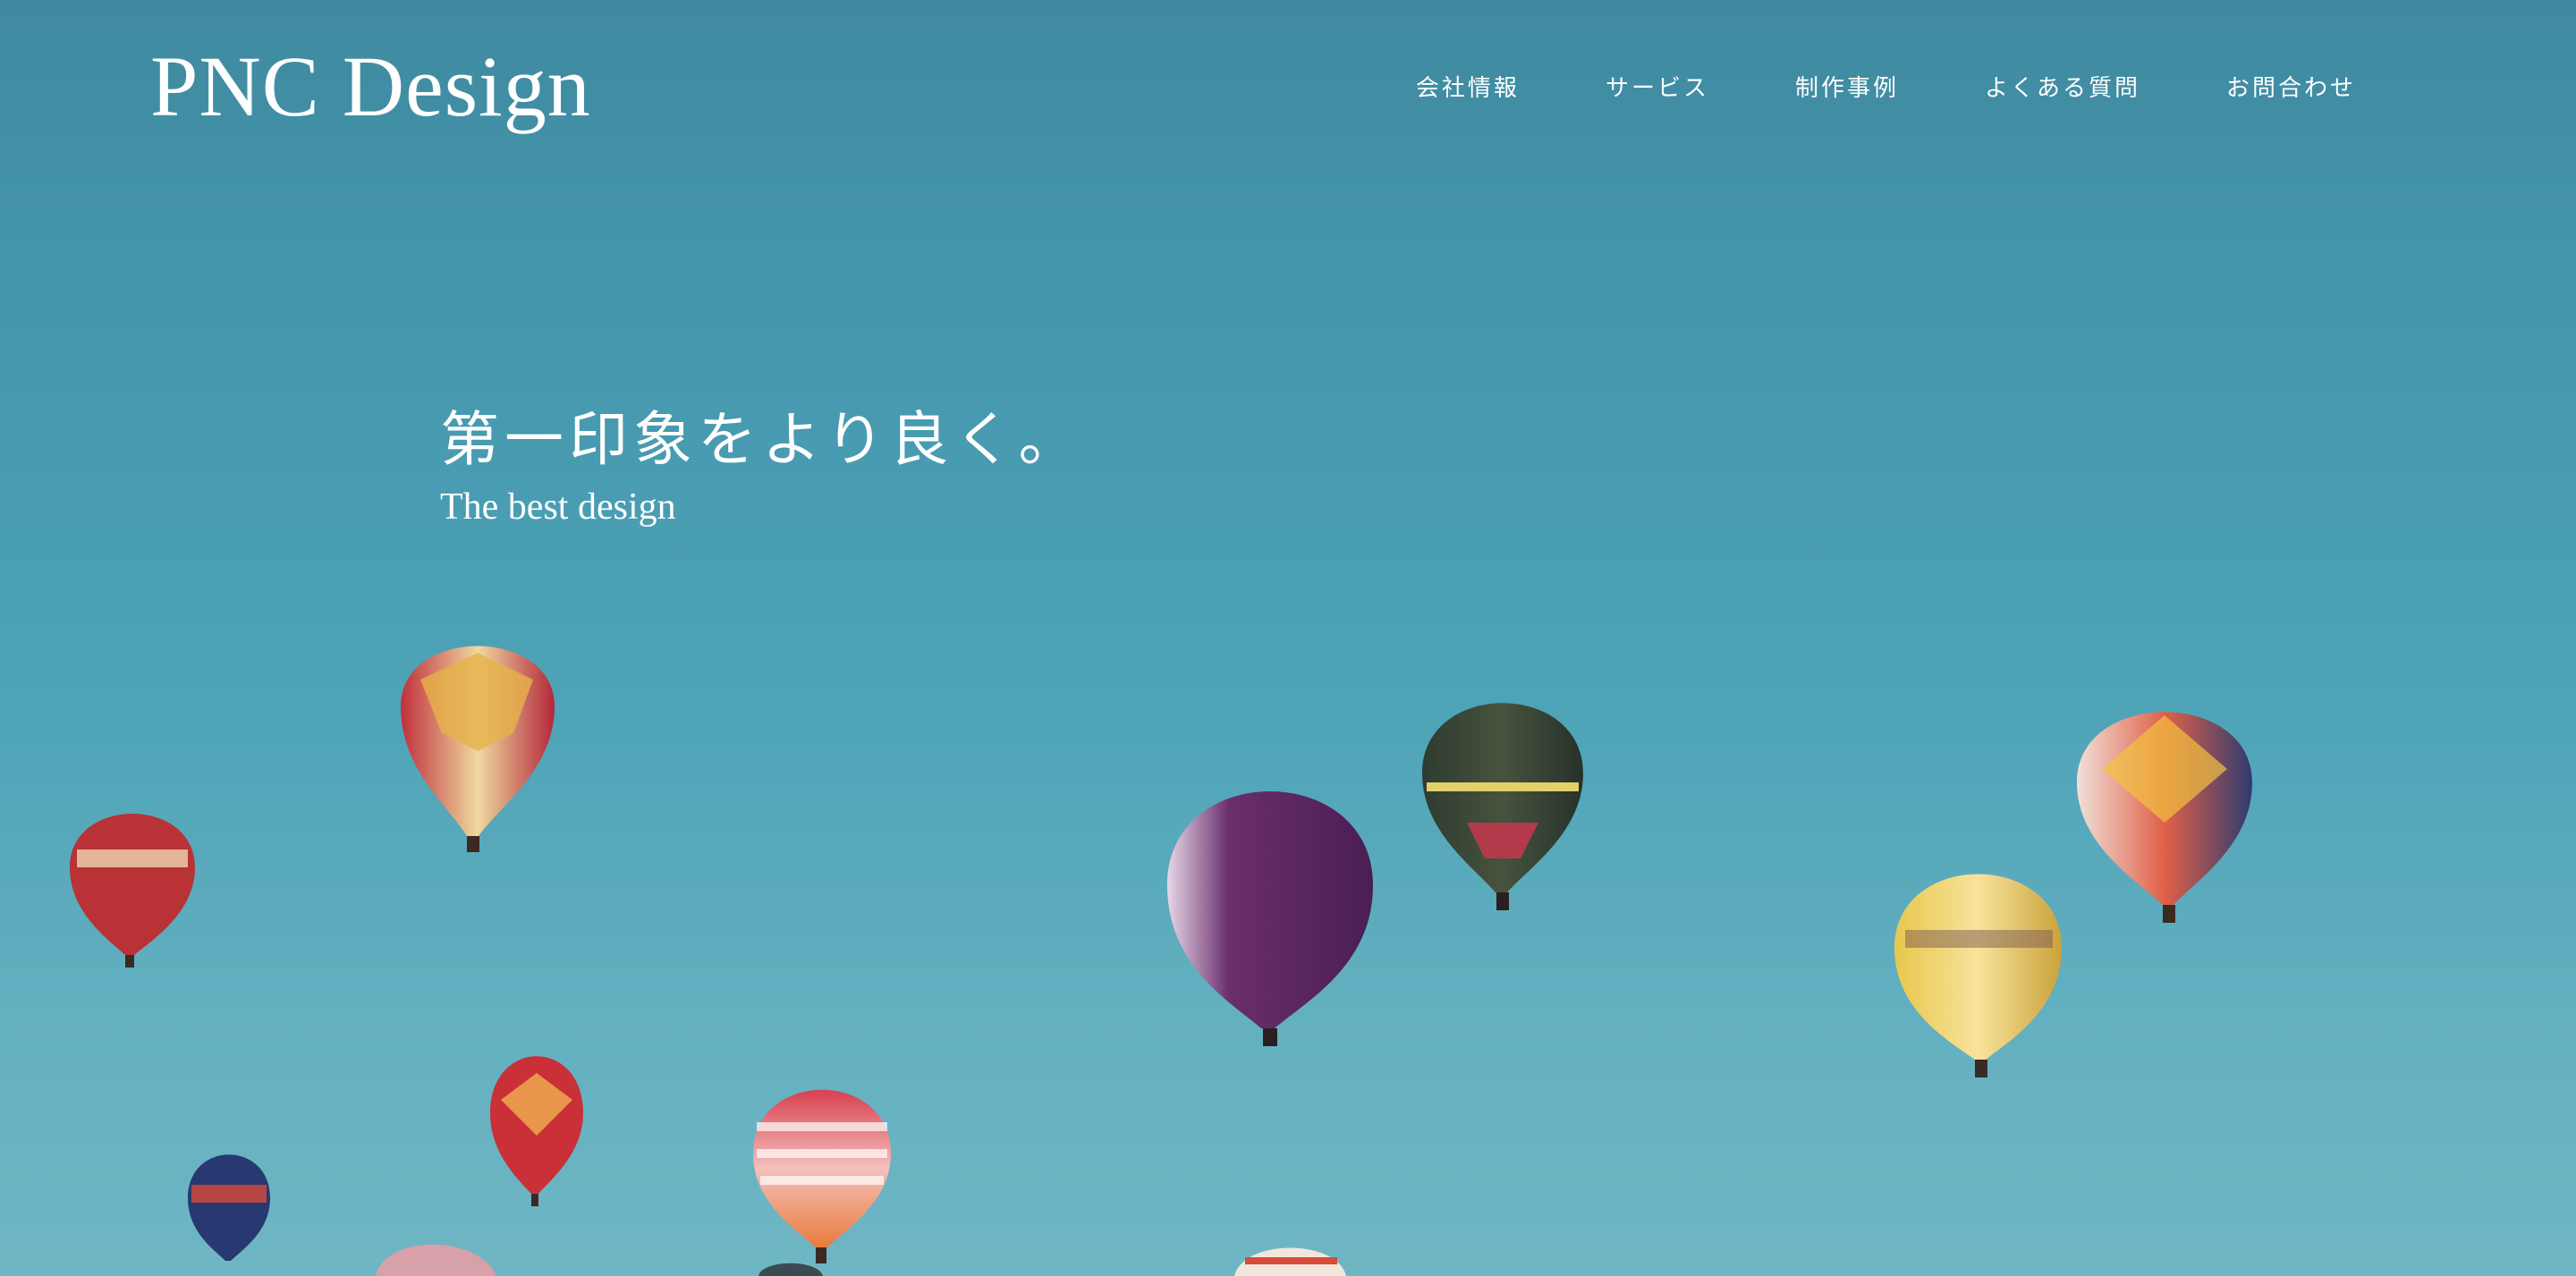 The width and height of the screenshot is (2576, 1276). Describe the element at coordinates (1657, 86) in the screenshot. I see `nav-link-services: サービス` at that location.